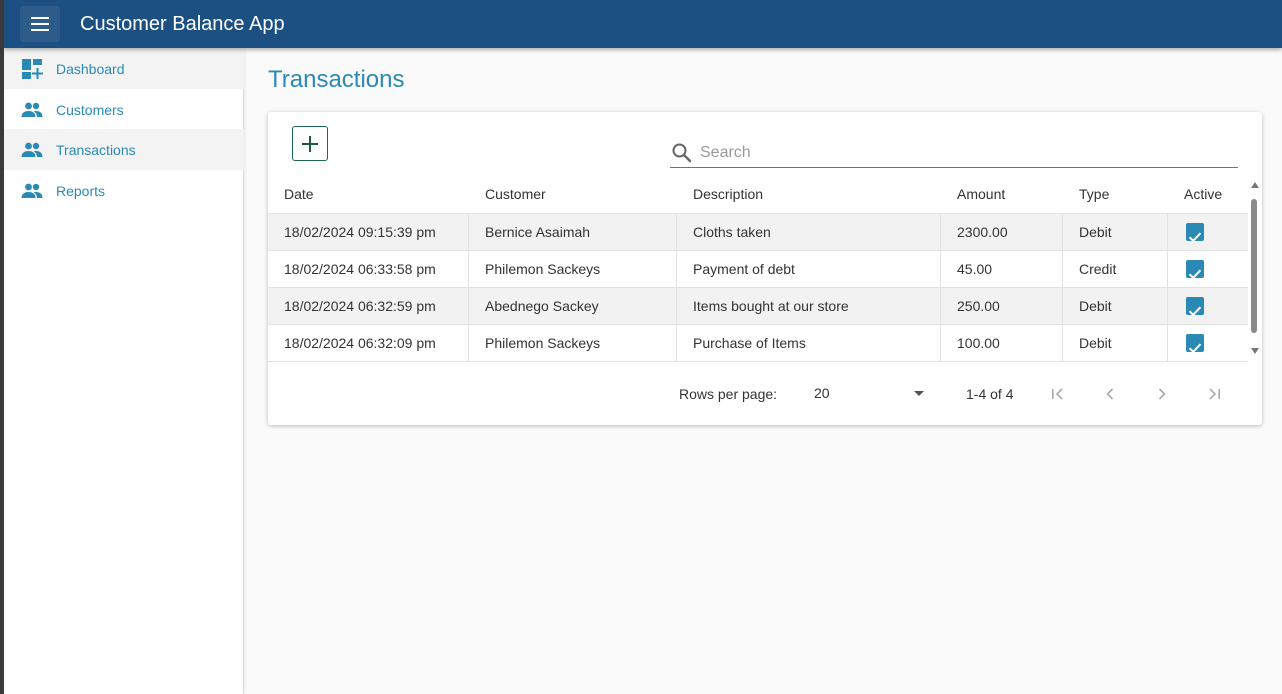  Describe the element at coordinates (368, 232) in the screenshot. I see `cell-date: 18/02/2024 09:15:39 pm` at that location.